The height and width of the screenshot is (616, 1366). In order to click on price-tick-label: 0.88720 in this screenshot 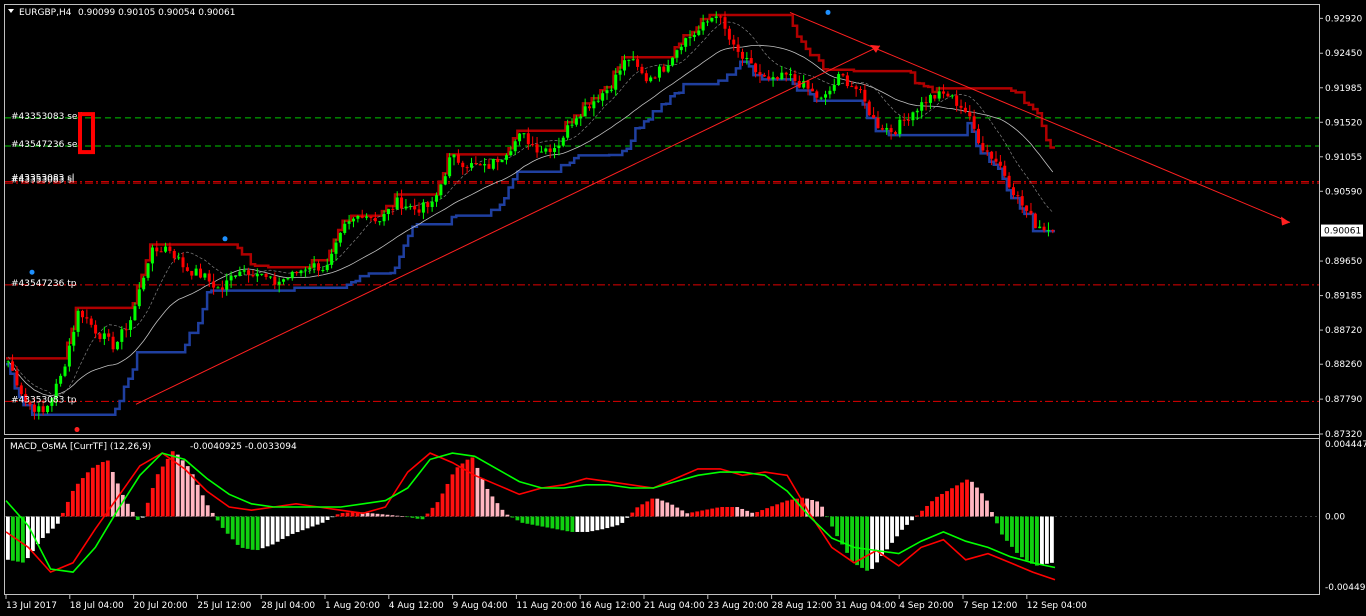, I will do `click(1343, 331)`.